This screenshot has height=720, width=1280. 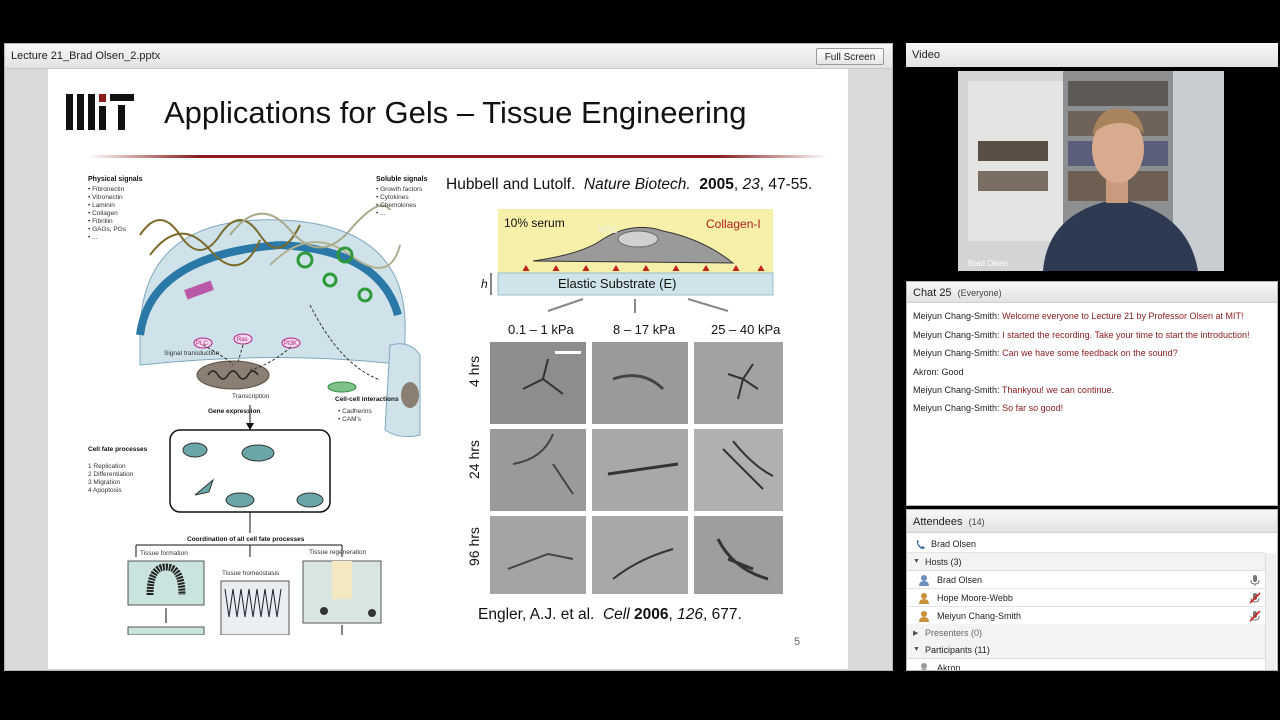 What do you see at coordinates (1086, 650) in the screenshot?
I see `participants-group: ▼ Participants (11)` at bounding box center [1086, 650].